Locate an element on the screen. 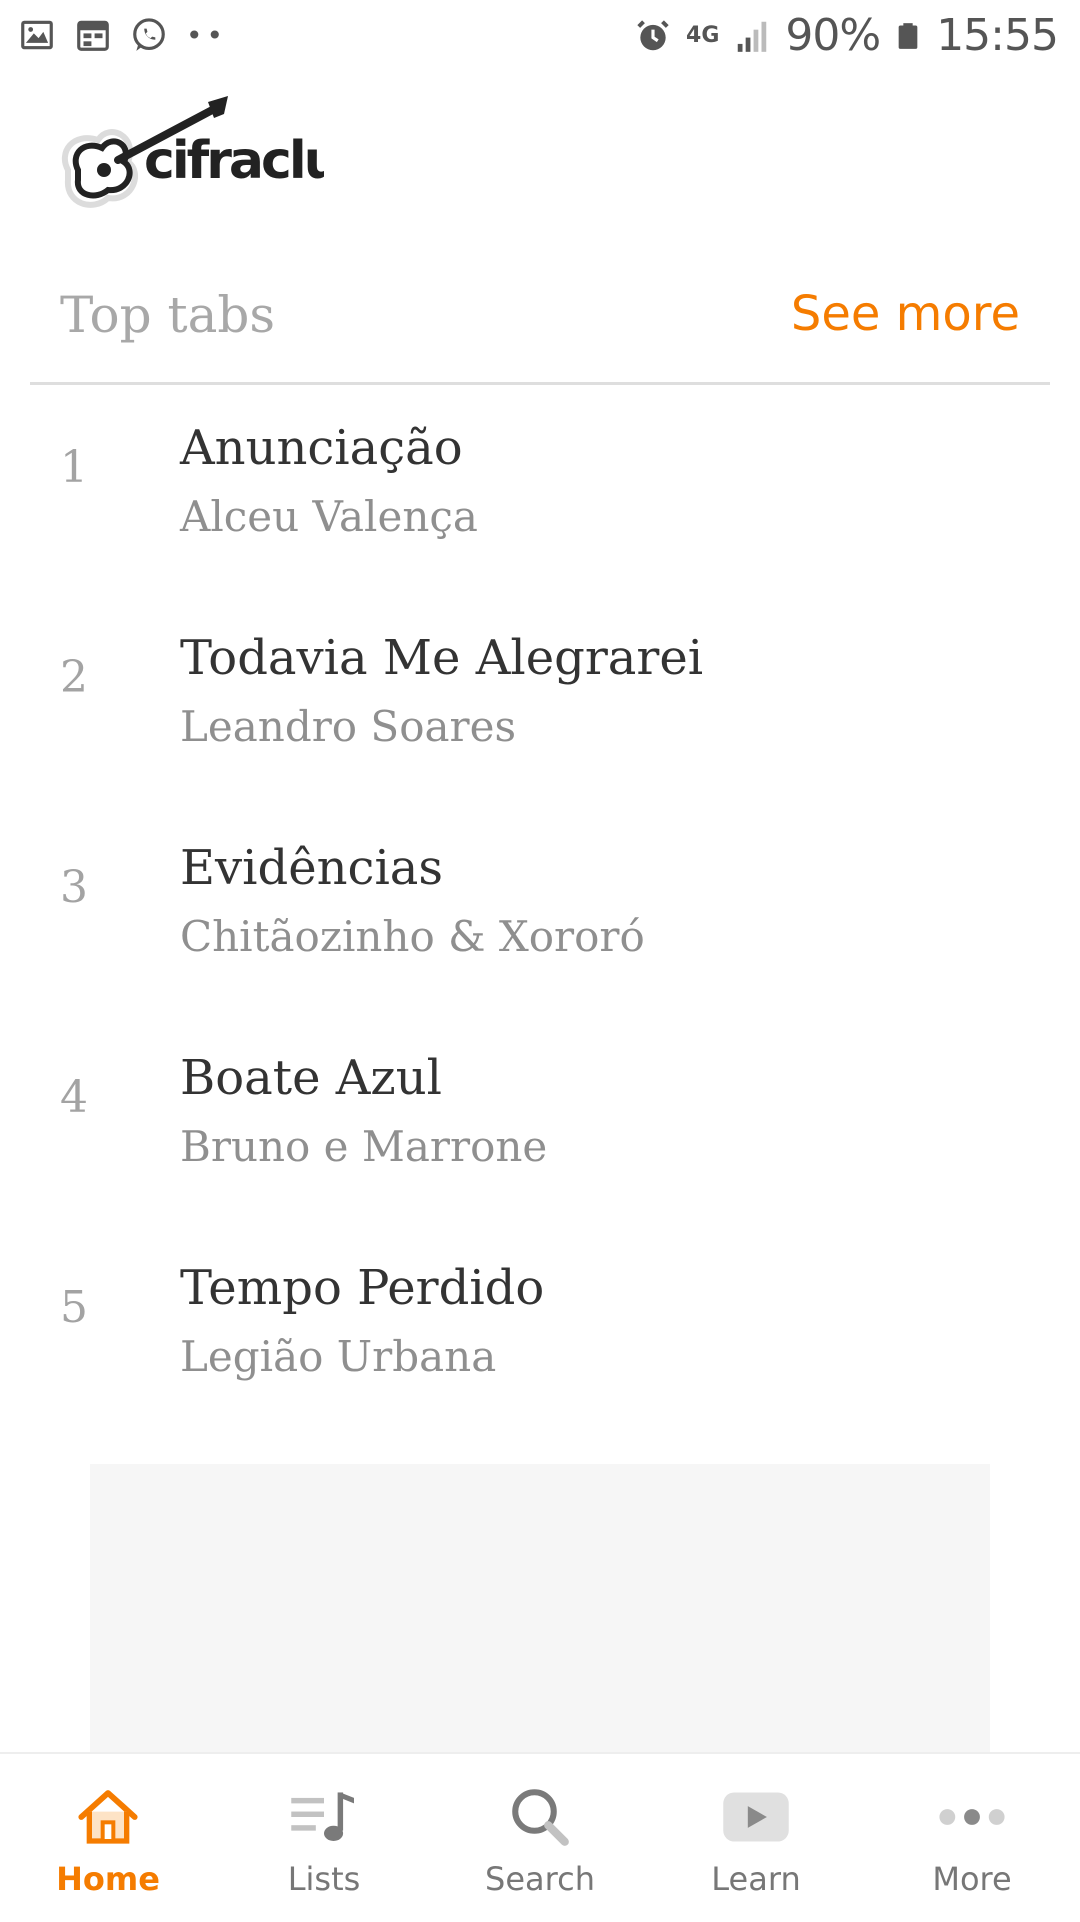 Image resolution: width=1080 pixels, height=1922 pixels. tab-artist: Legião Urbana is located at coordinates (338, 1356).